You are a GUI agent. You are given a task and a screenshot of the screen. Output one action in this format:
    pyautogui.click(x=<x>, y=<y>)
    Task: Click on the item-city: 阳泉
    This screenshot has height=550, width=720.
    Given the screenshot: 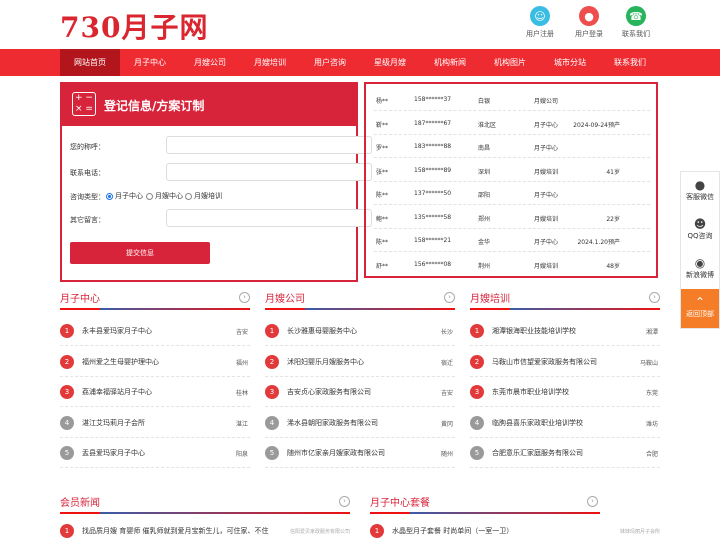 What is the action you would take?
    pyautogui.click(x=241, y=454)
    